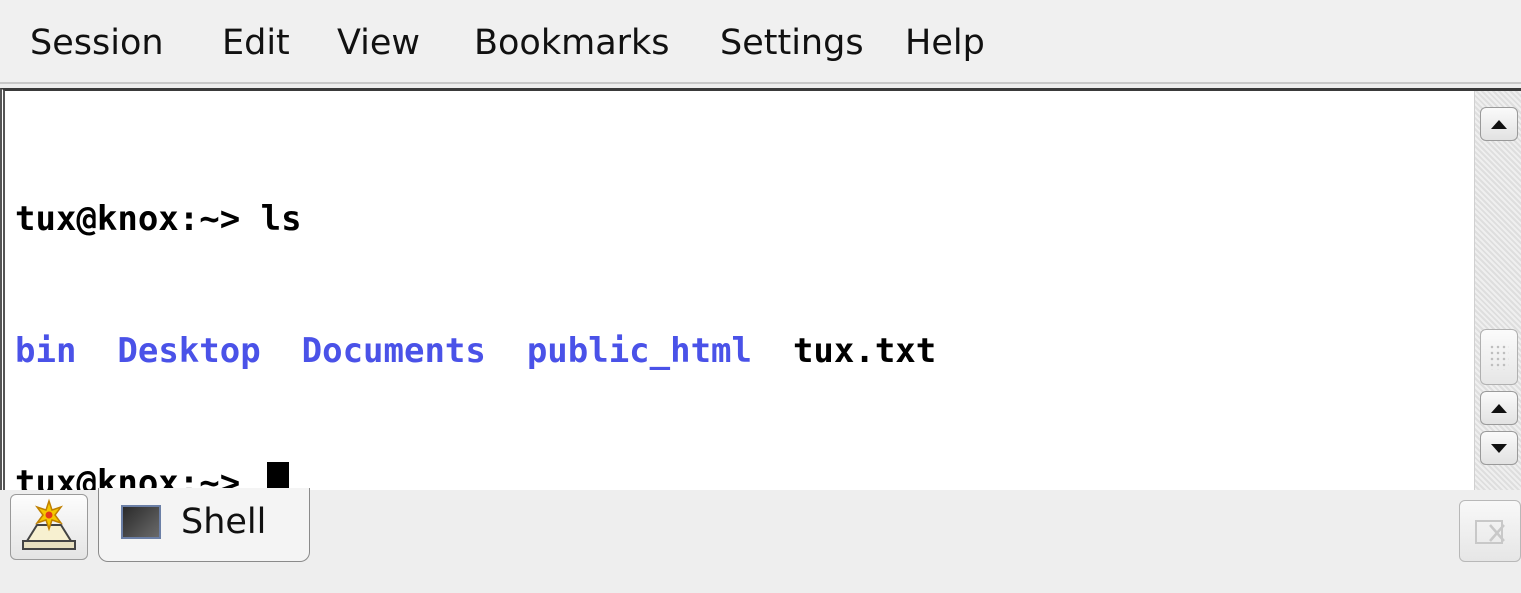 The height and width of the screenshot is (593, 1521). I want to click on tab-label: Shell, so click(224, 522).